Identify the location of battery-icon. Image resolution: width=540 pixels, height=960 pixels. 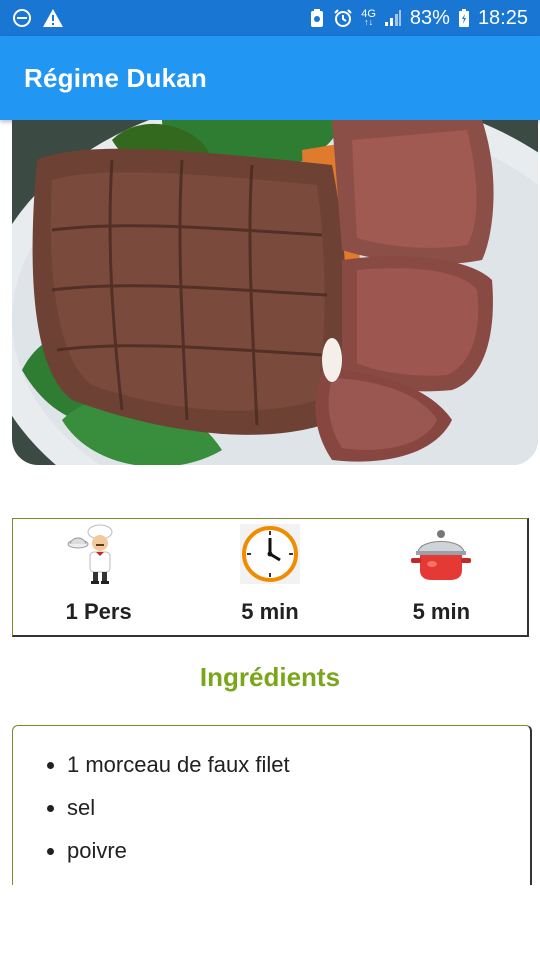
(464, 18).